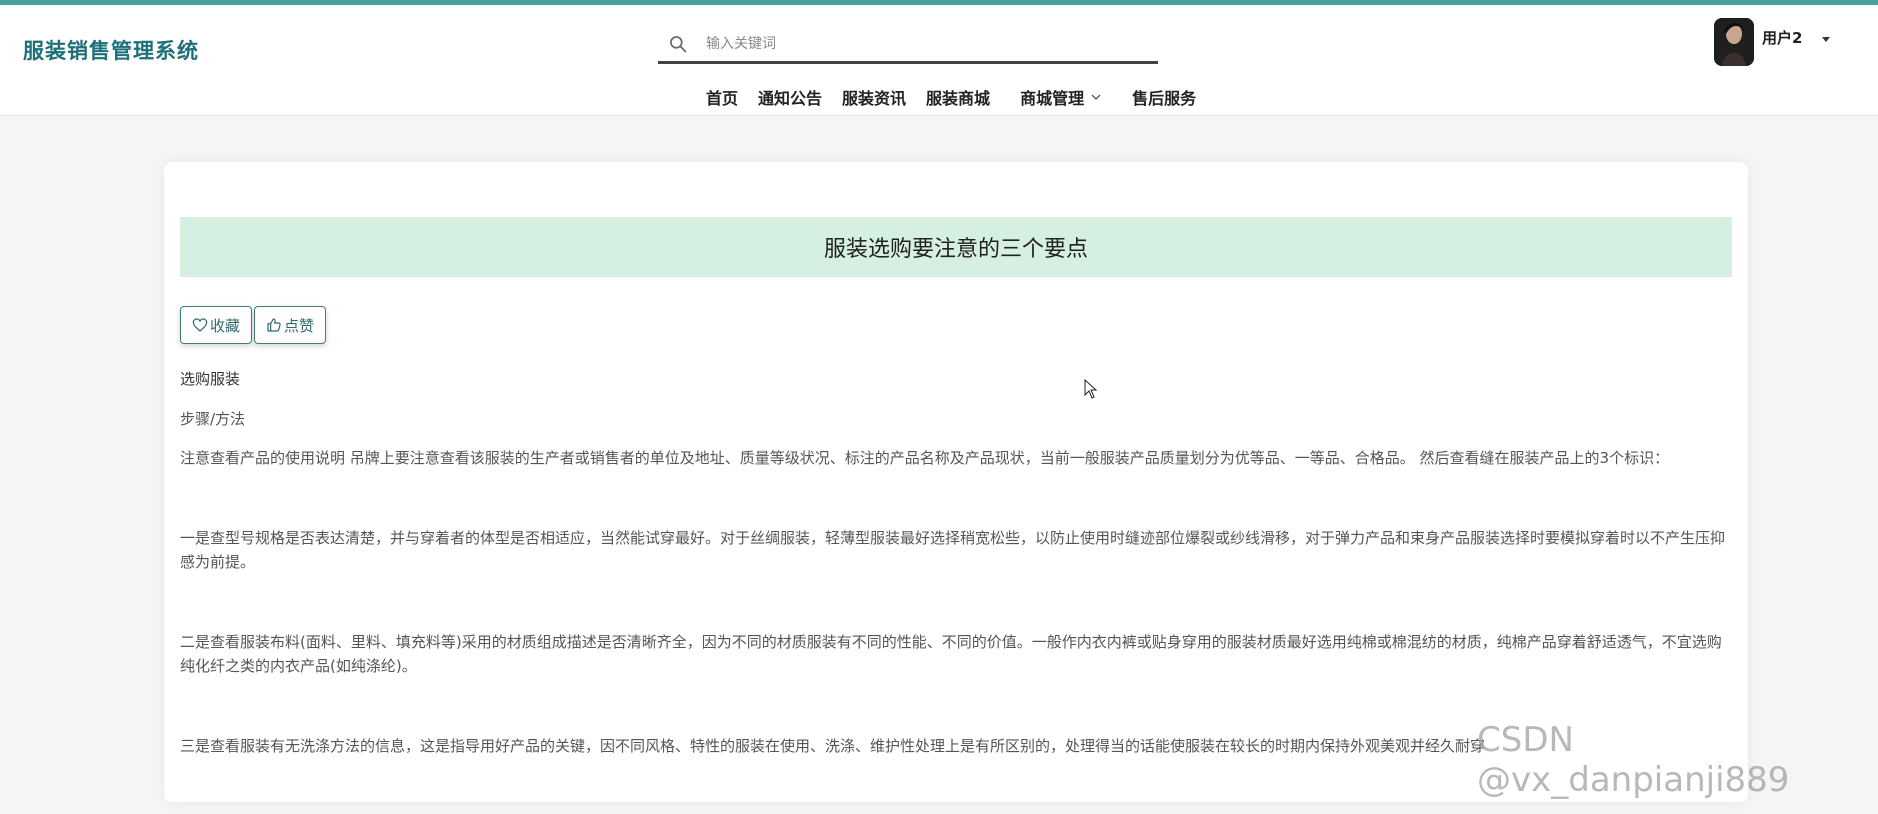  I want to click on nav-item-news: 服装资讯, so click(874, 97).